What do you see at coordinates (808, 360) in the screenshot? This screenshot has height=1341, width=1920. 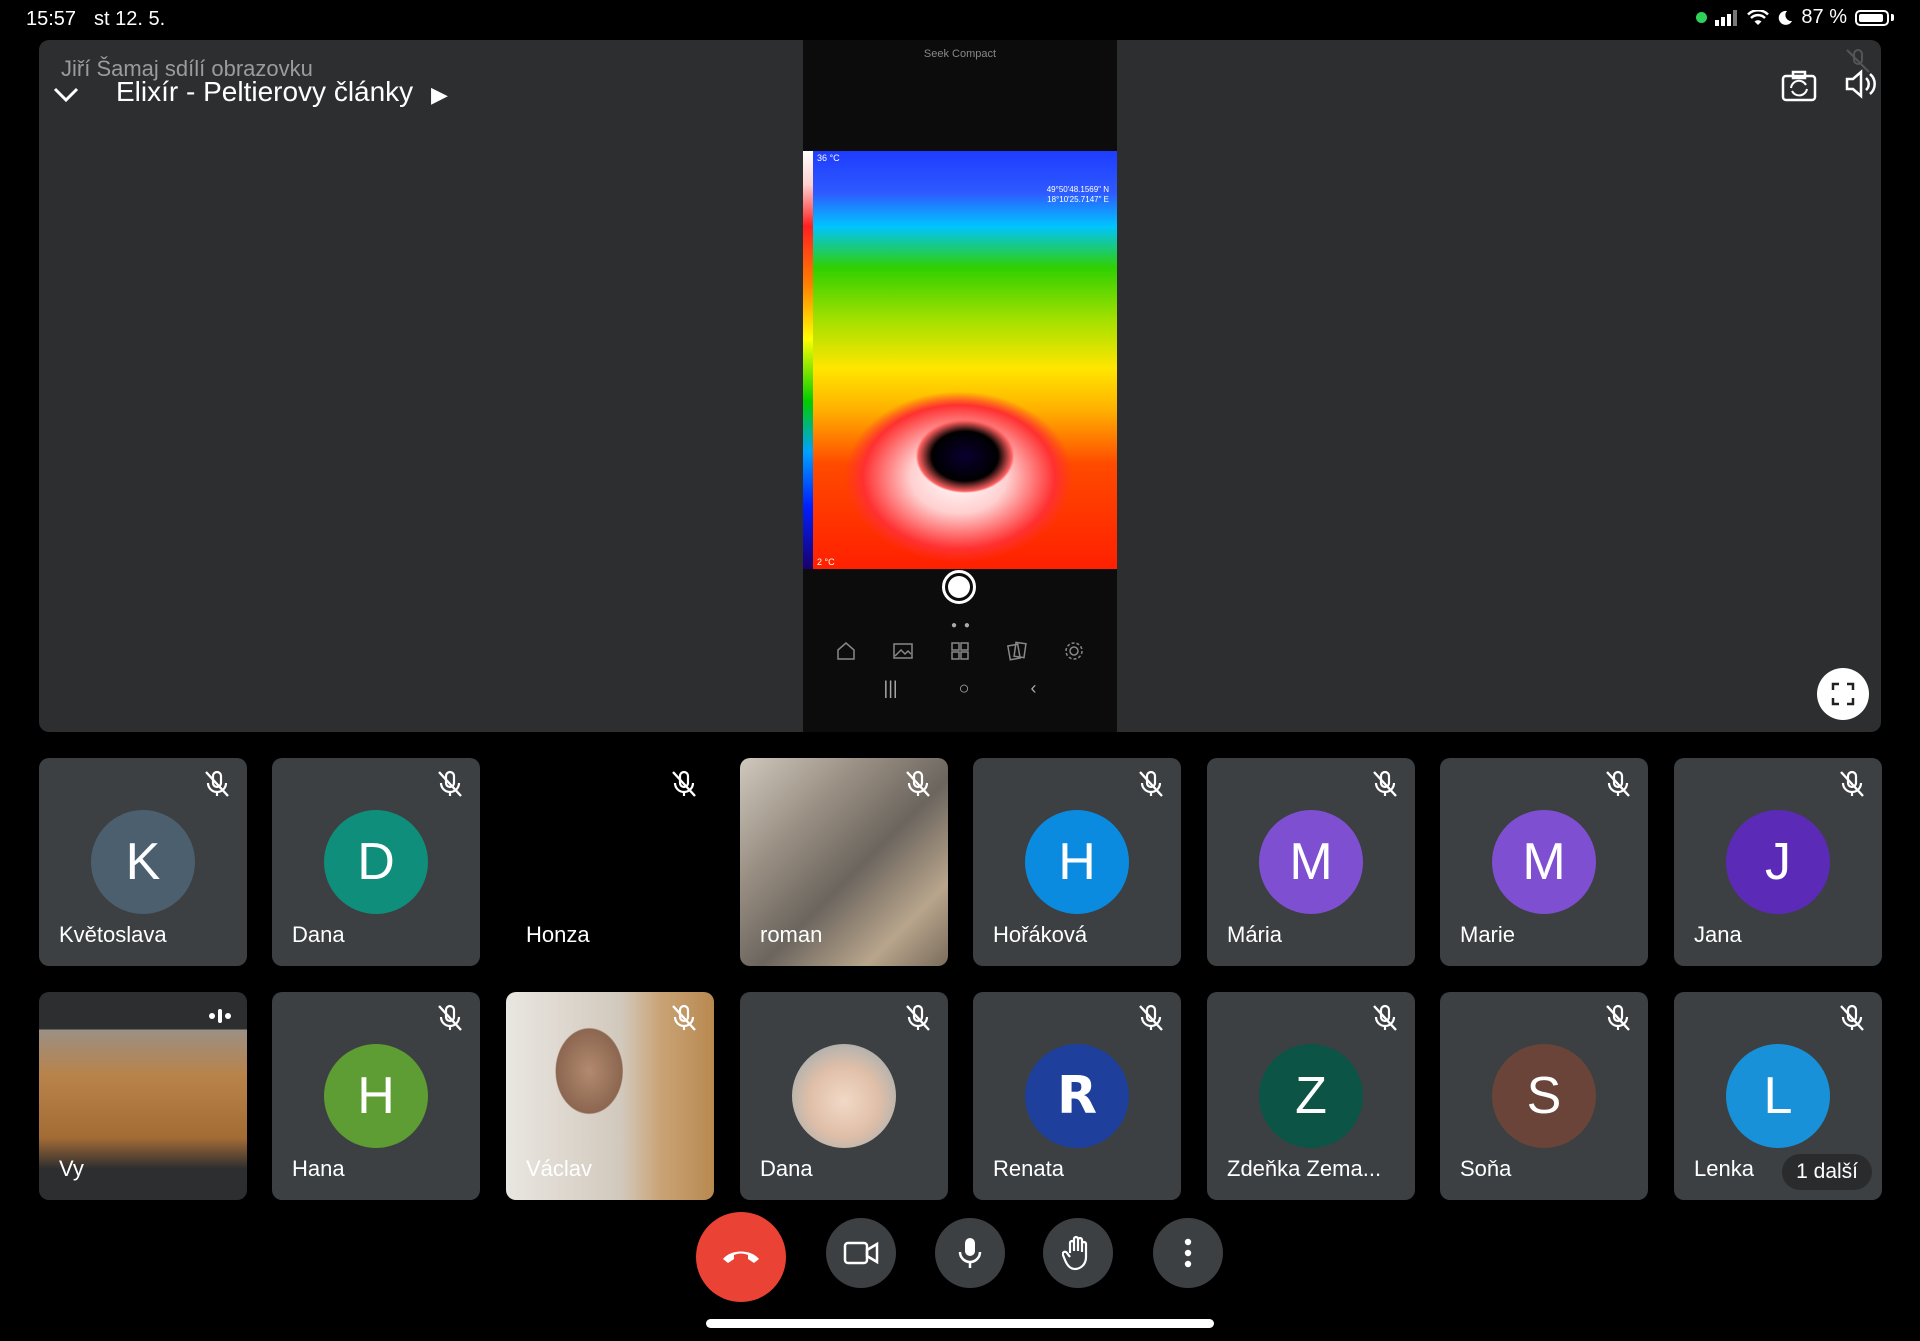 I see `temperature-scale` at bounding box center [808, 360].